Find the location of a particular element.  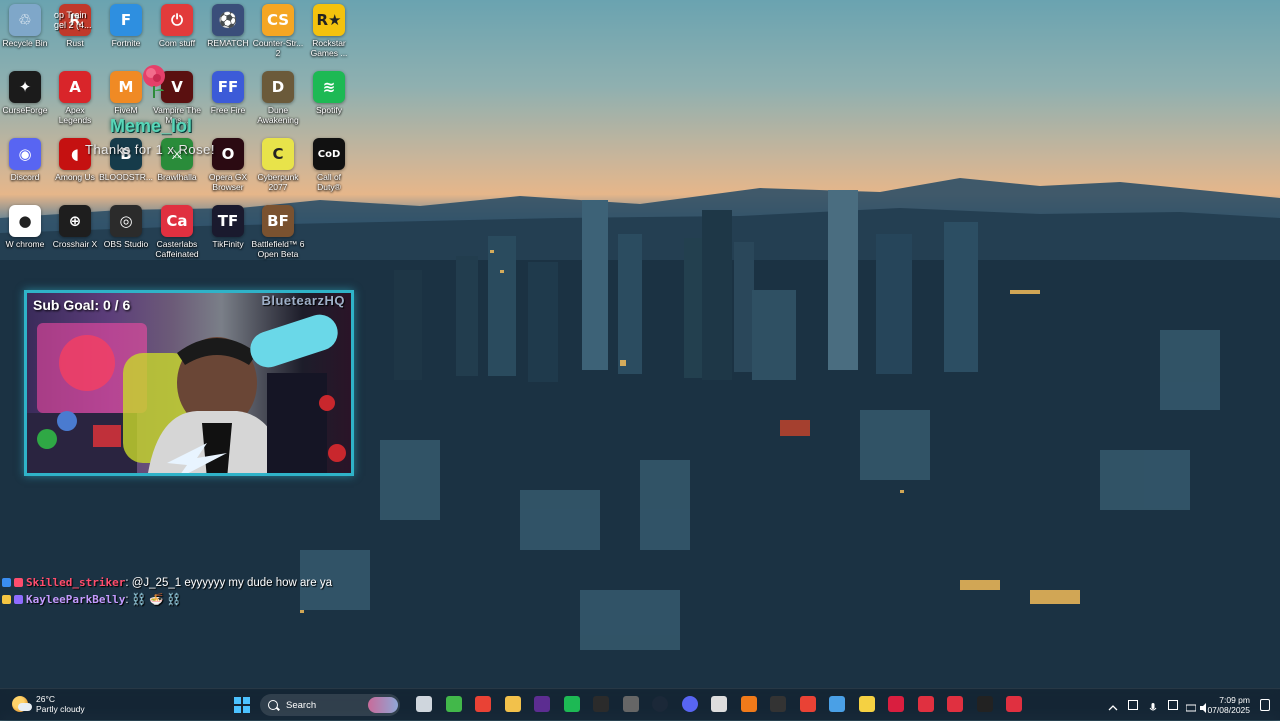

visual-studio-icon is located at coordinates (542, 704).